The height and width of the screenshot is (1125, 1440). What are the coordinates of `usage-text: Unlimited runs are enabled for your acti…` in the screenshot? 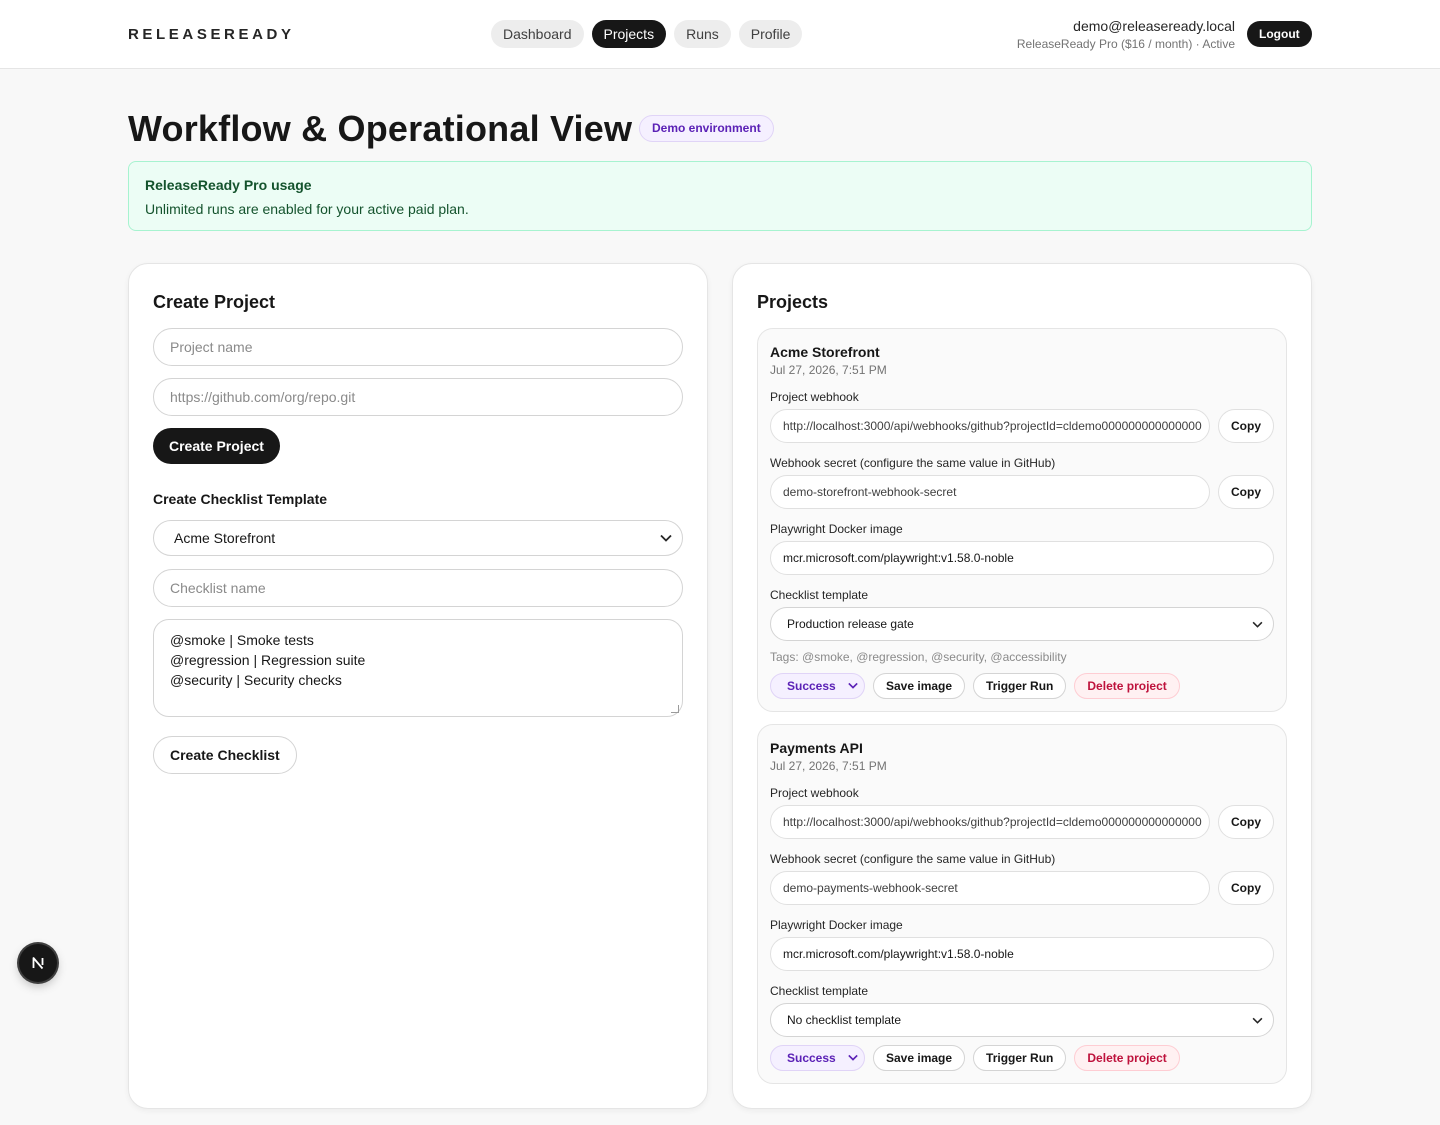 It's located at (307, 209).